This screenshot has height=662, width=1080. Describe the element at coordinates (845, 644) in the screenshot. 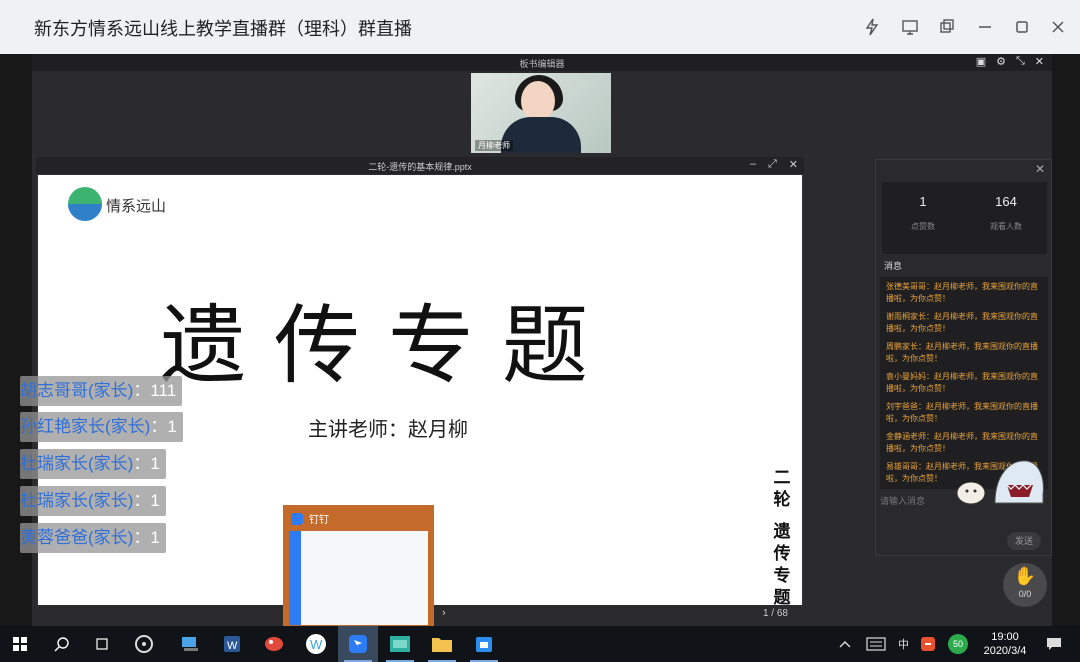

I see `tray-chevron-icon` at that location.